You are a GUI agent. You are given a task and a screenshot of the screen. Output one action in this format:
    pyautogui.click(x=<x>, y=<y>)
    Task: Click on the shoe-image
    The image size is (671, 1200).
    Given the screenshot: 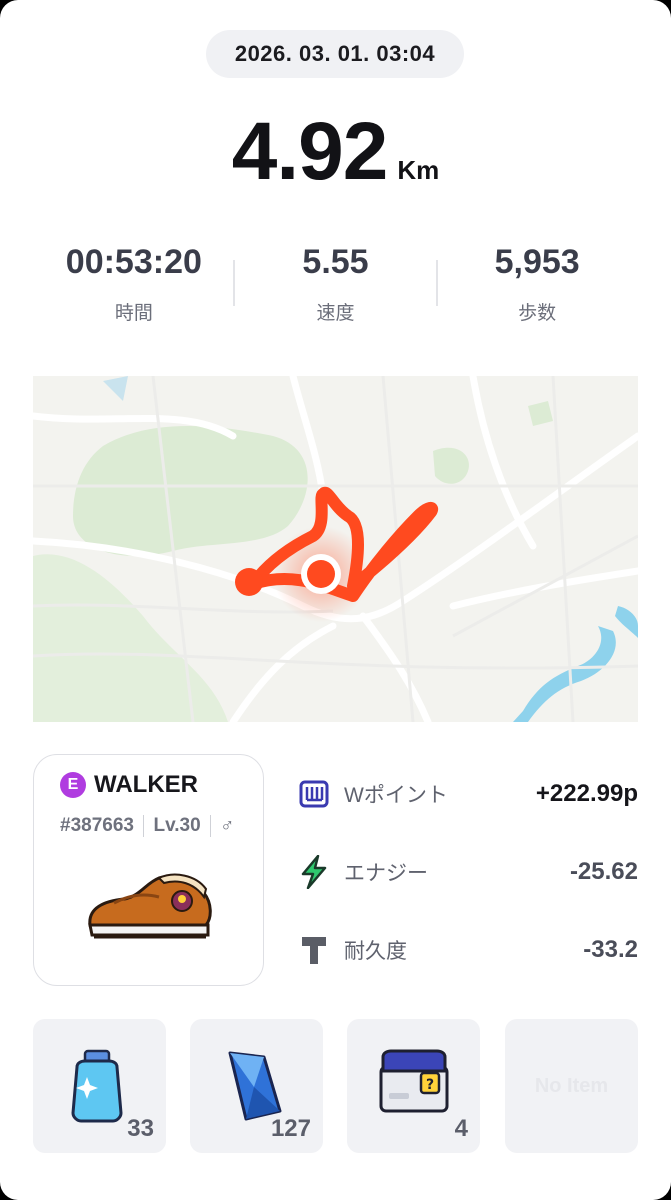 What is the action you would take?
    pyautogui.click(x=150, y=906)
    